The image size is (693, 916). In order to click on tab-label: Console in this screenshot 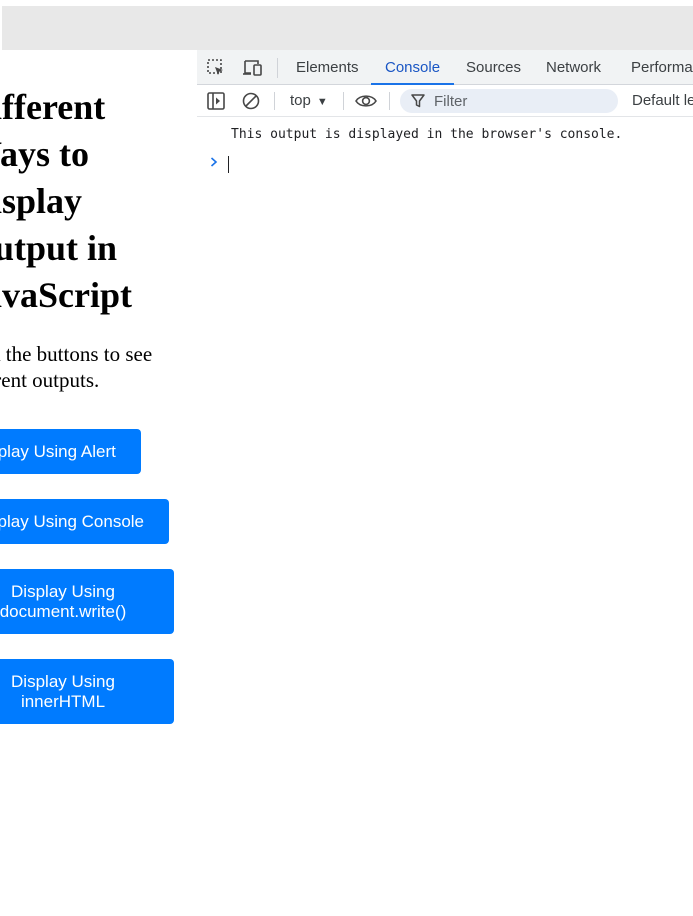, I will do `click(413, 67)`.